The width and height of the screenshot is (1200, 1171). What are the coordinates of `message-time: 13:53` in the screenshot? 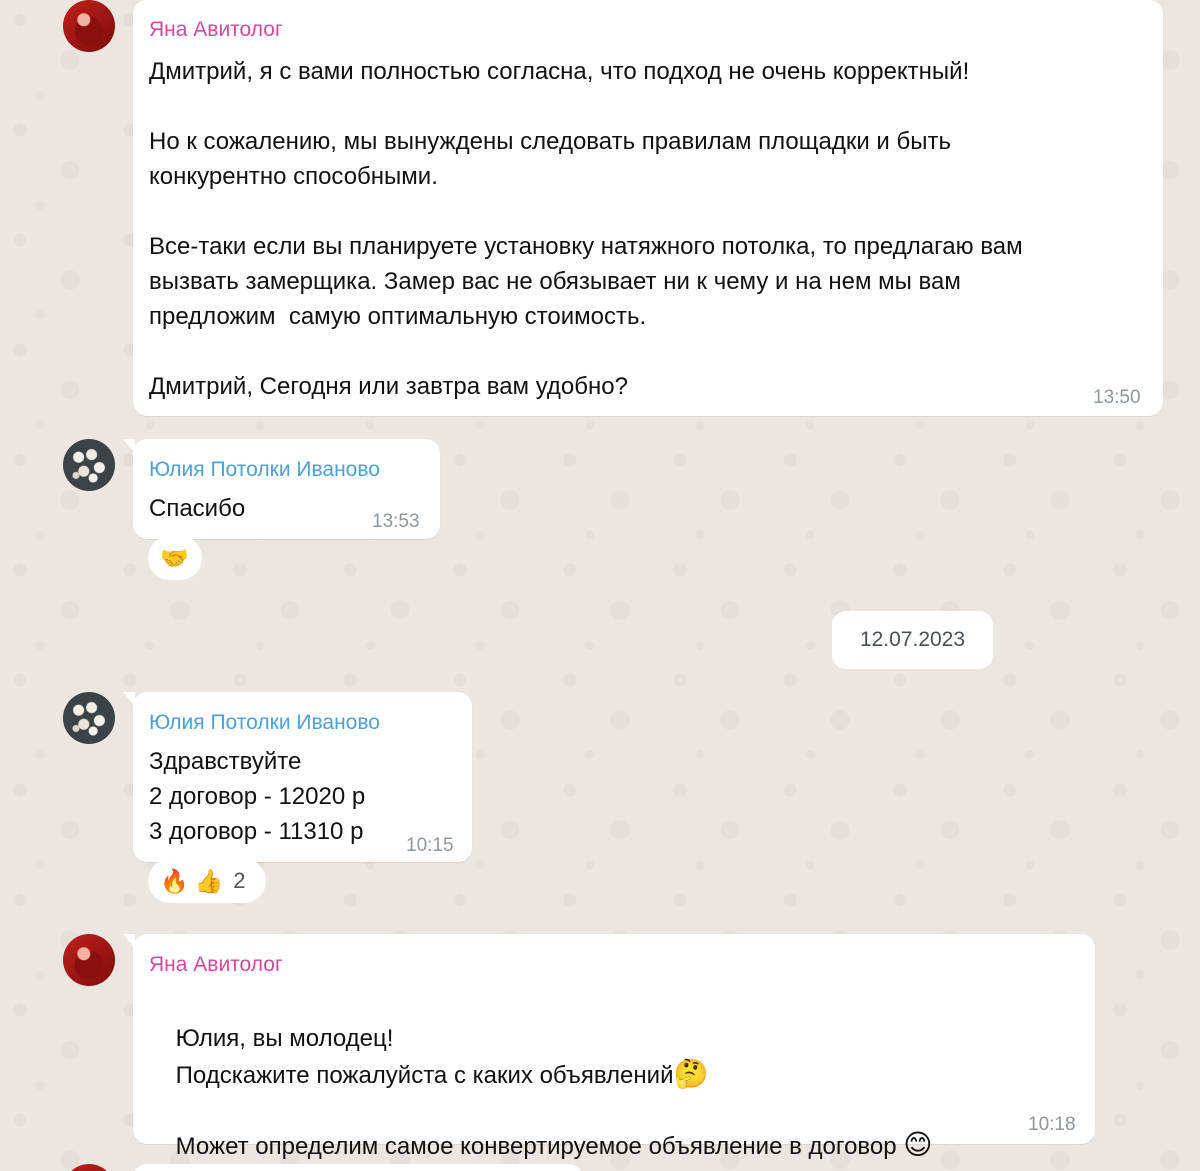 It's located at (396, 521).